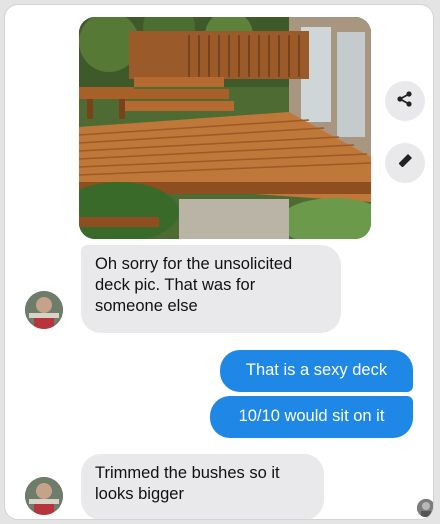 The width and height of the screenshot is (440, 524). I want to click on message-bubble-sent: That is a sexy deck, so click(316, 371).